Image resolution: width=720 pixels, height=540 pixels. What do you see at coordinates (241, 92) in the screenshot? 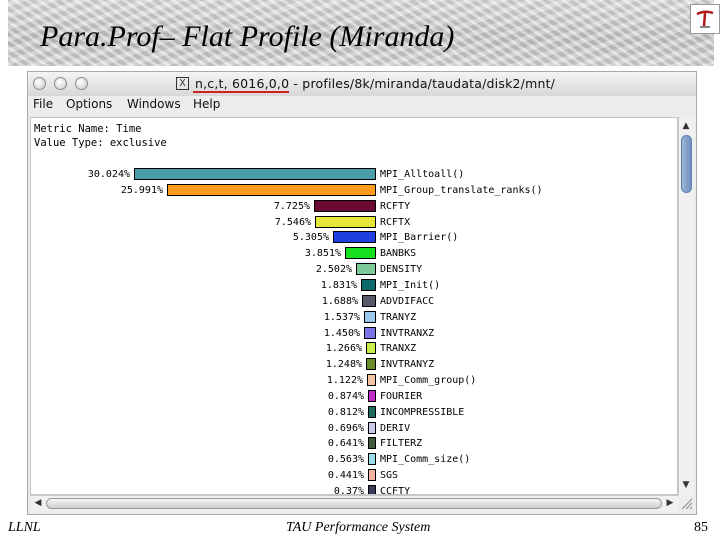
I see `red-underline-mark` at bounding box center [241, 92].